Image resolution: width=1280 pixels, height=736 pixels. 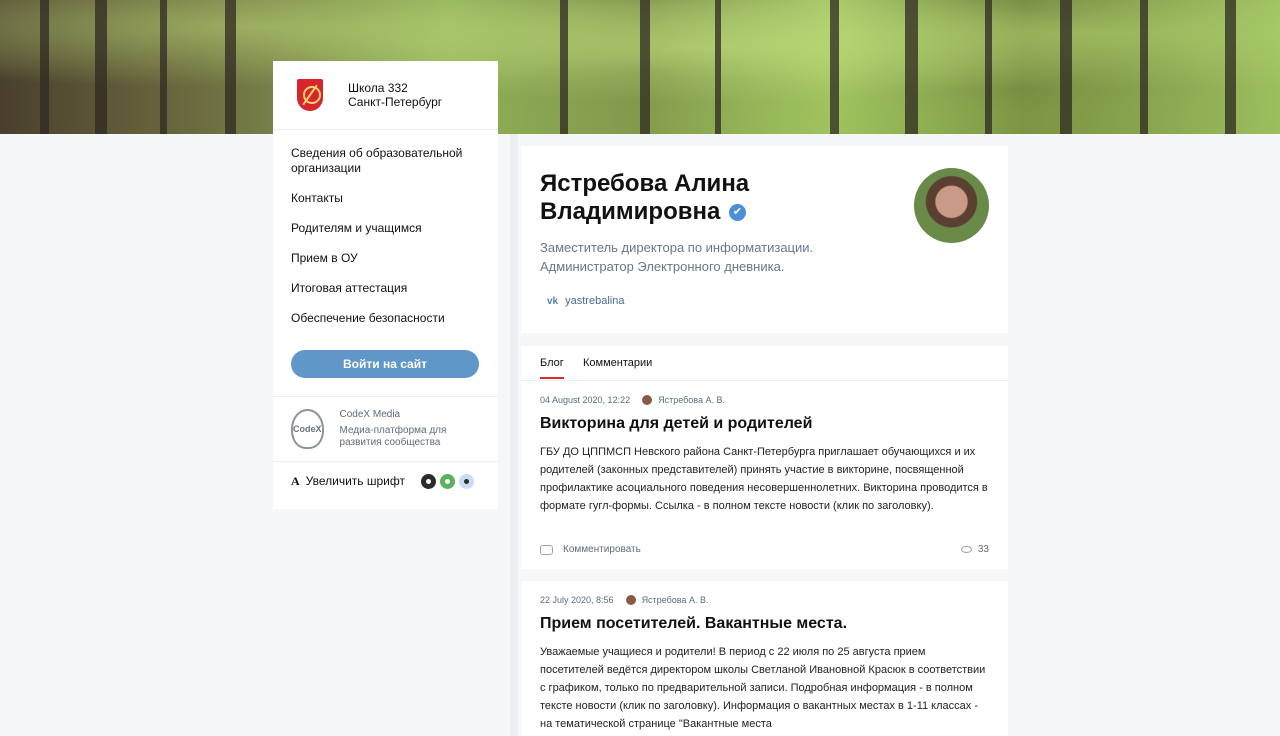 I want to click on post-date: 04 August 2020, 12:22, so click(x=585, y=400).